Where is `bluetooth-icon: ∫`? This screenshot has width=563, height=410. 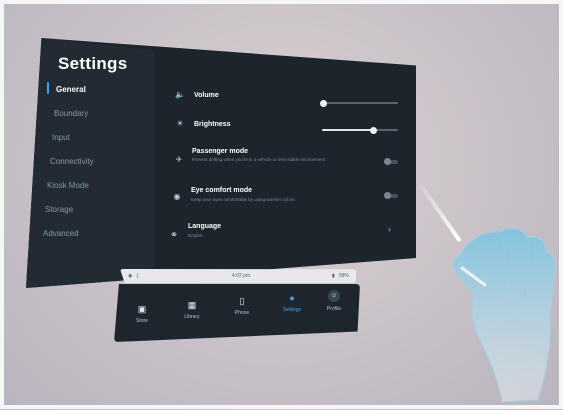 bluetooth-icon: ∫ is located at coordinates (138, 276).